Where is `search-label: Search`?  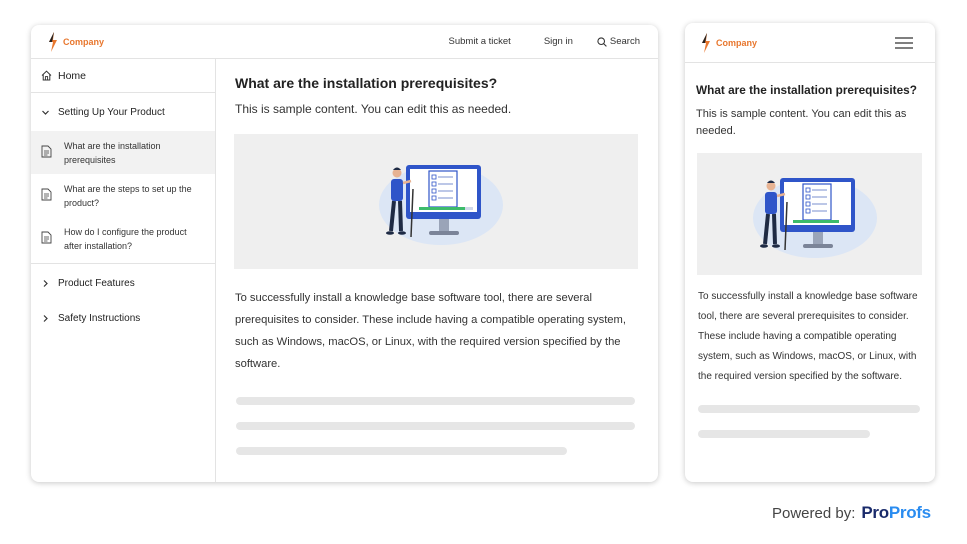 search-label: Search is located at coordinates (624, 41).